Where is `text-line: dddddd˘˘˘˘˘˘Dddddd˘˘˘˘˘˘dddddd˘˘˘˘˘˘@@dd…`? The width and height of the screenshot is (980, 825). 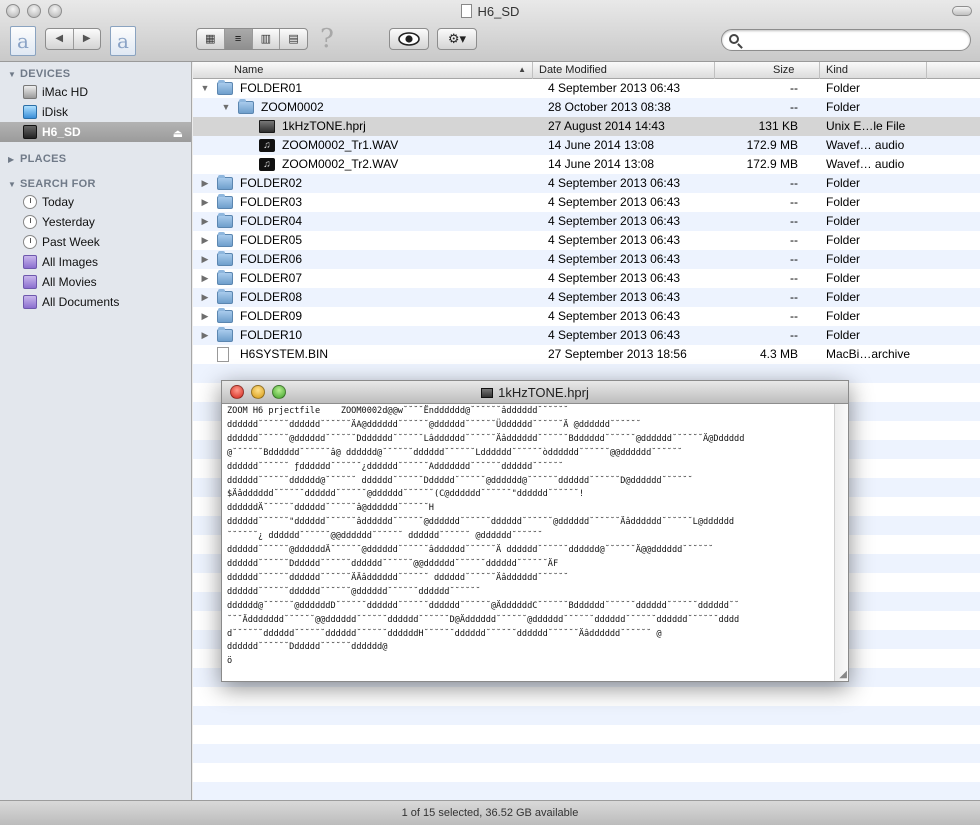 text-line: dddddd˘˘˘˘˘˘Dddddd˘˘˘˘˘˘dddddd˘˘˘˘˘˘@@dd… is located at coordinates (393, 563).